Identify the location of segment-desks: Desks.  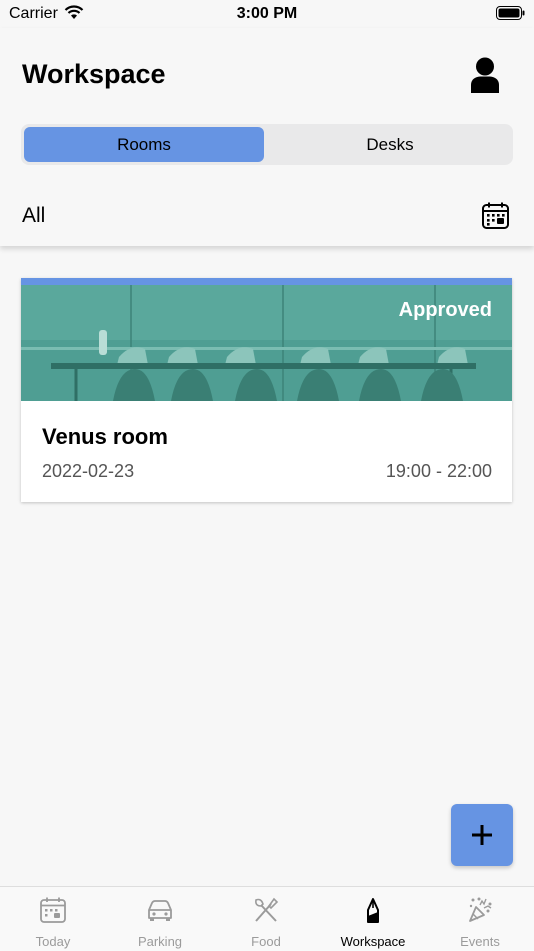
(390, 144).